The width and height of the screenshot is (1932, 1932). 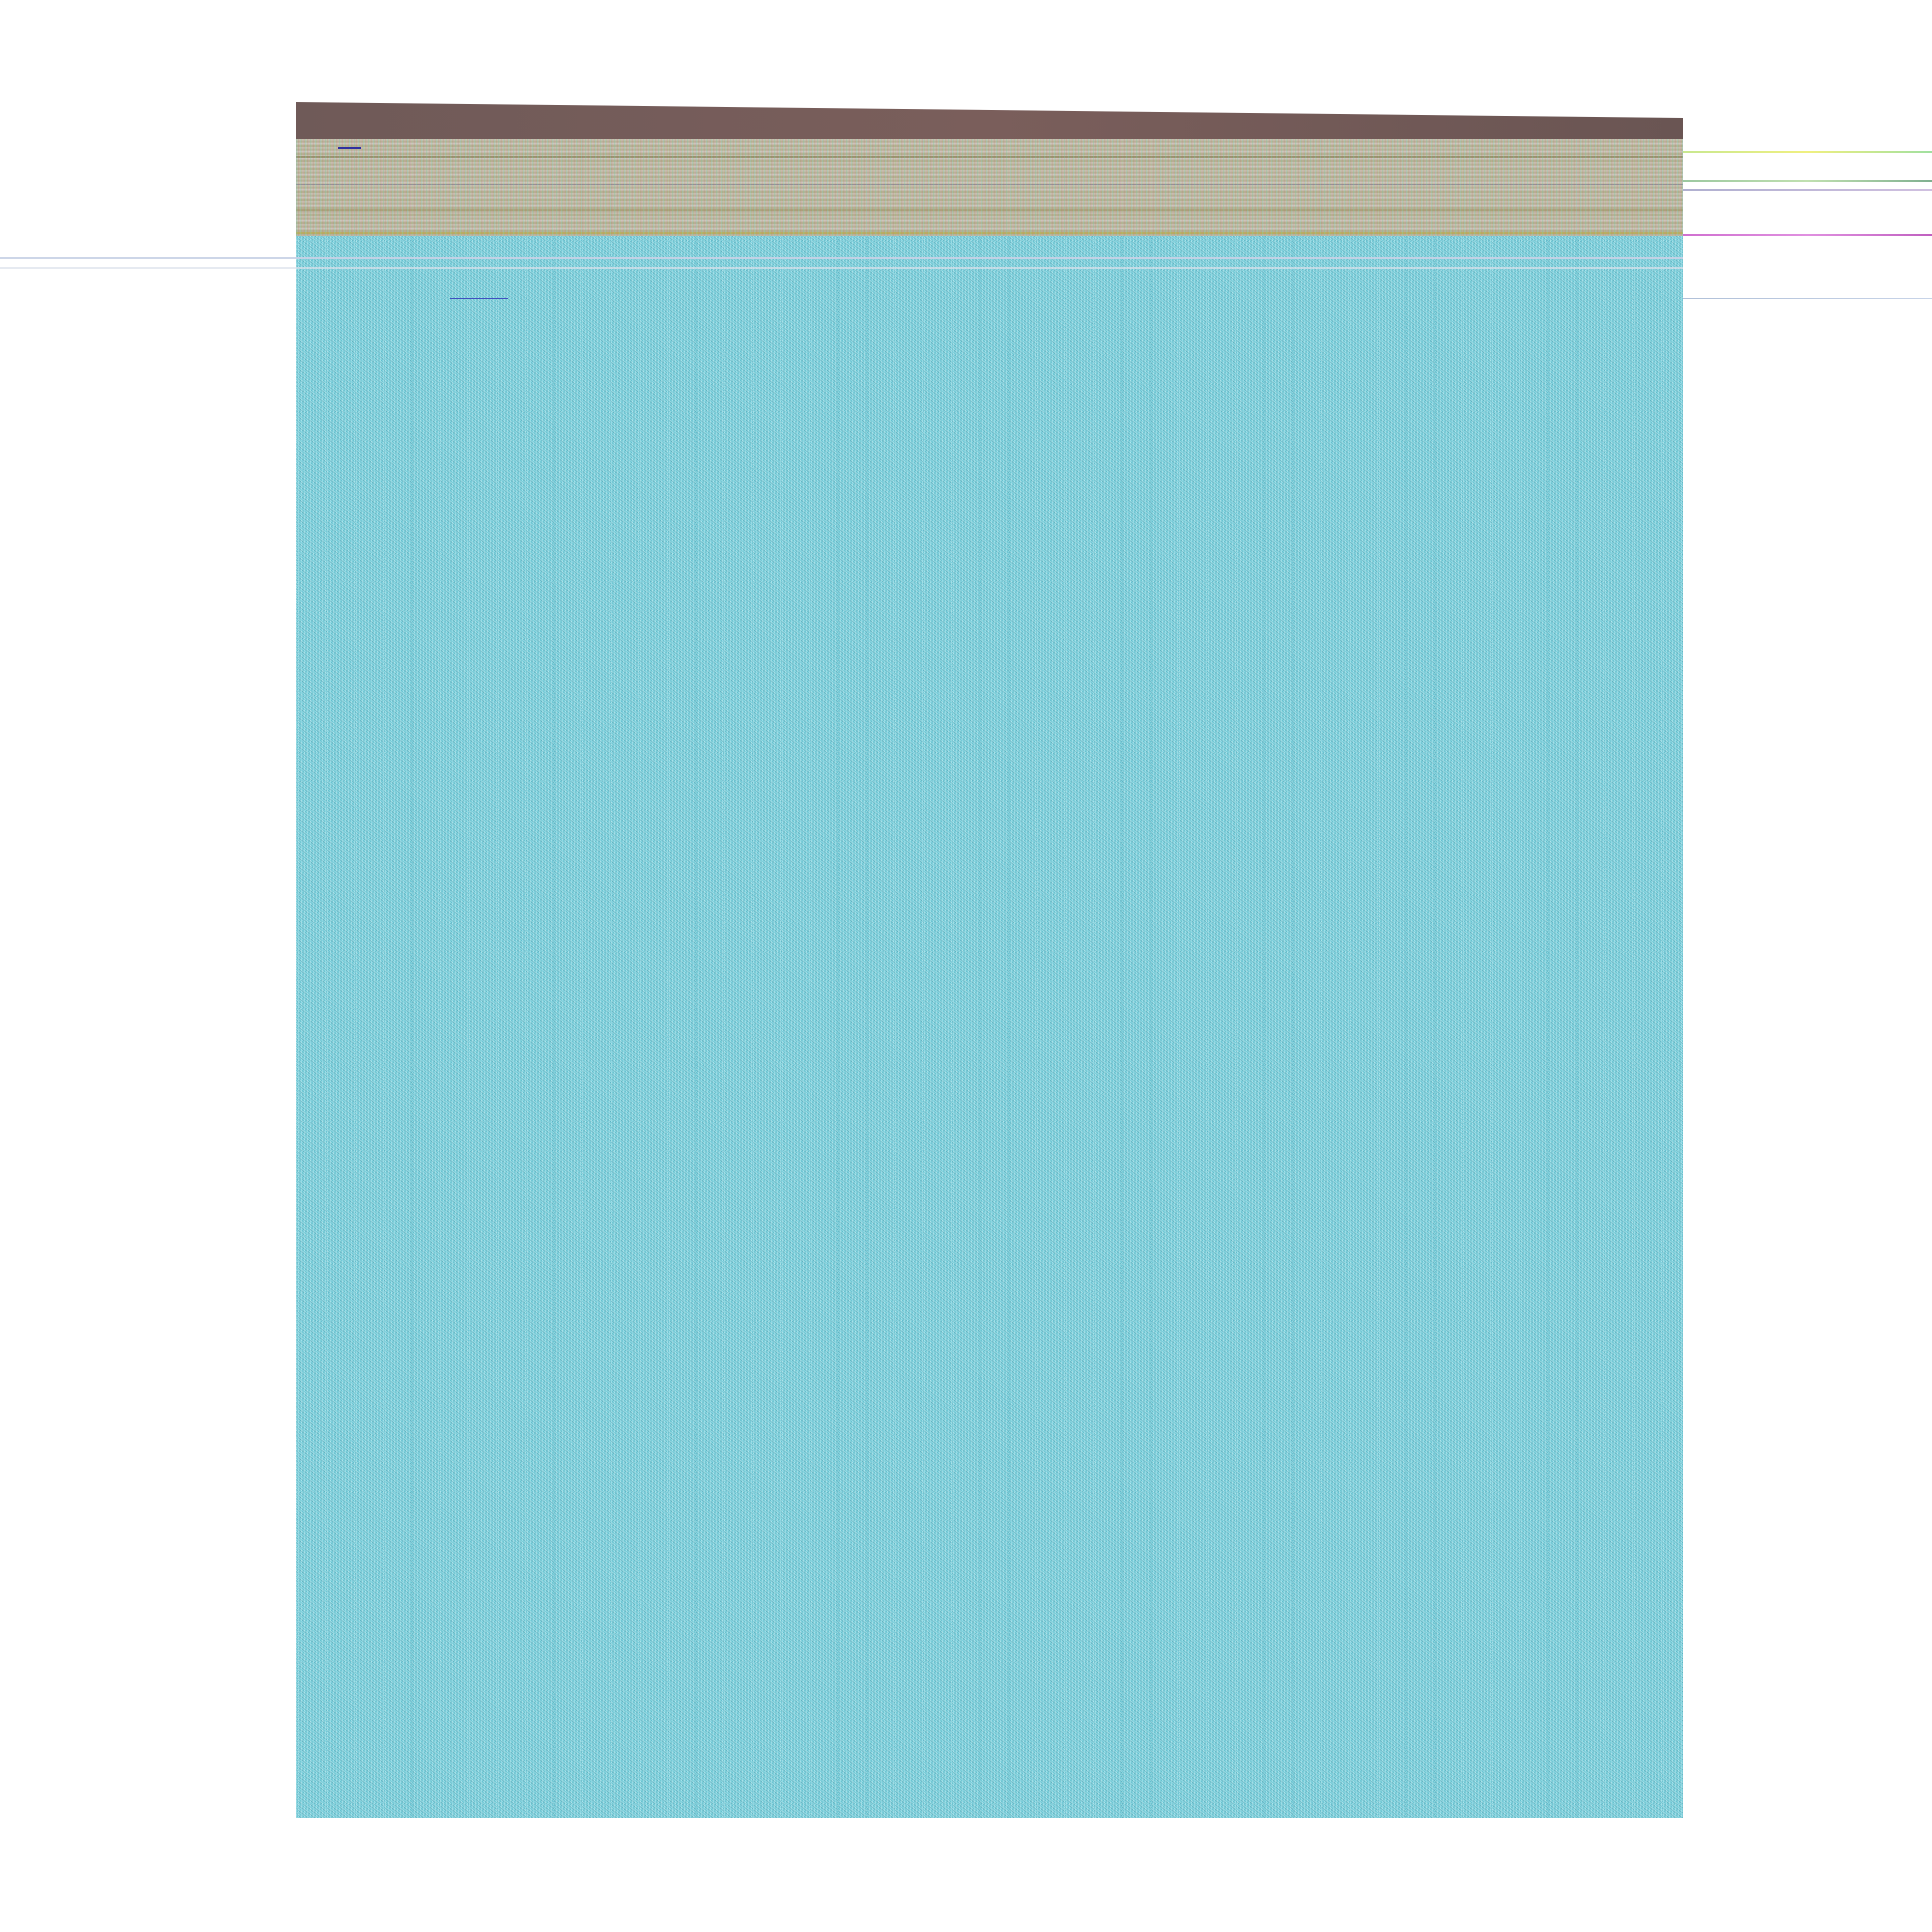 I want to click on toolbar-area, so click(x=989, y=187).